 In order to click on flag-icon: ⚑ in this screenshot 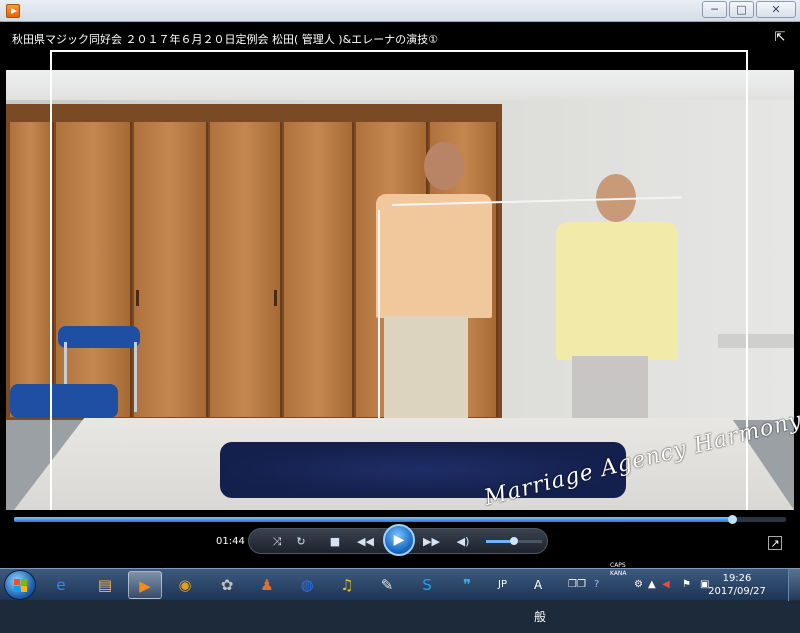, I will do `click(686, 585)`.